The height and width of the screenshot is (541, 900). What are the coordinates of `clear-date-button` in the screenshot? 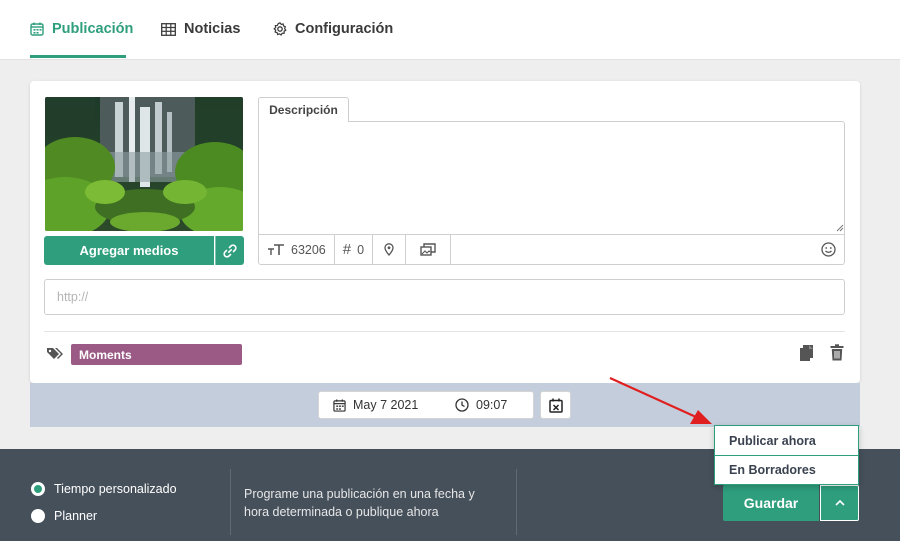 It's located at (555, 405).